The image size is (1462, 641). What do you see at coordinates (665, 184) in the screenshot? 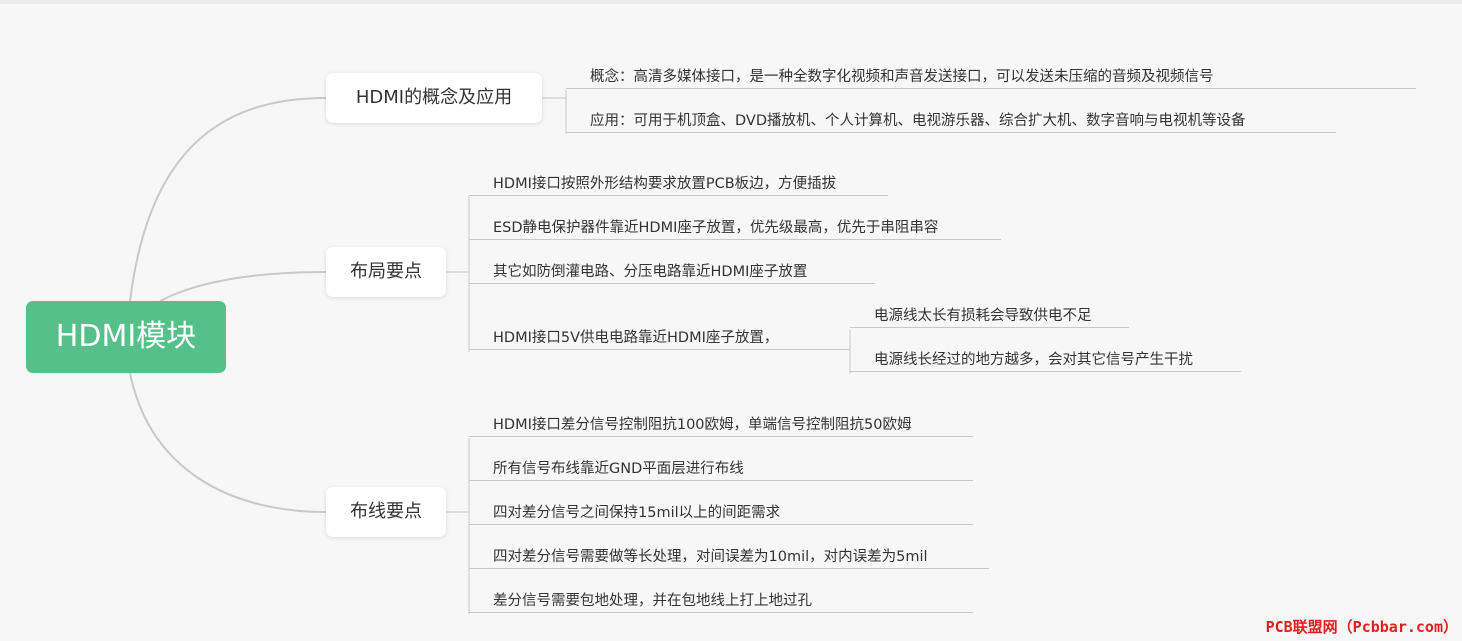
I see `leaf-label: HDMI接口按照外形结构要求放置PCB板边，方便插拔` at bounding box center [665, 184].